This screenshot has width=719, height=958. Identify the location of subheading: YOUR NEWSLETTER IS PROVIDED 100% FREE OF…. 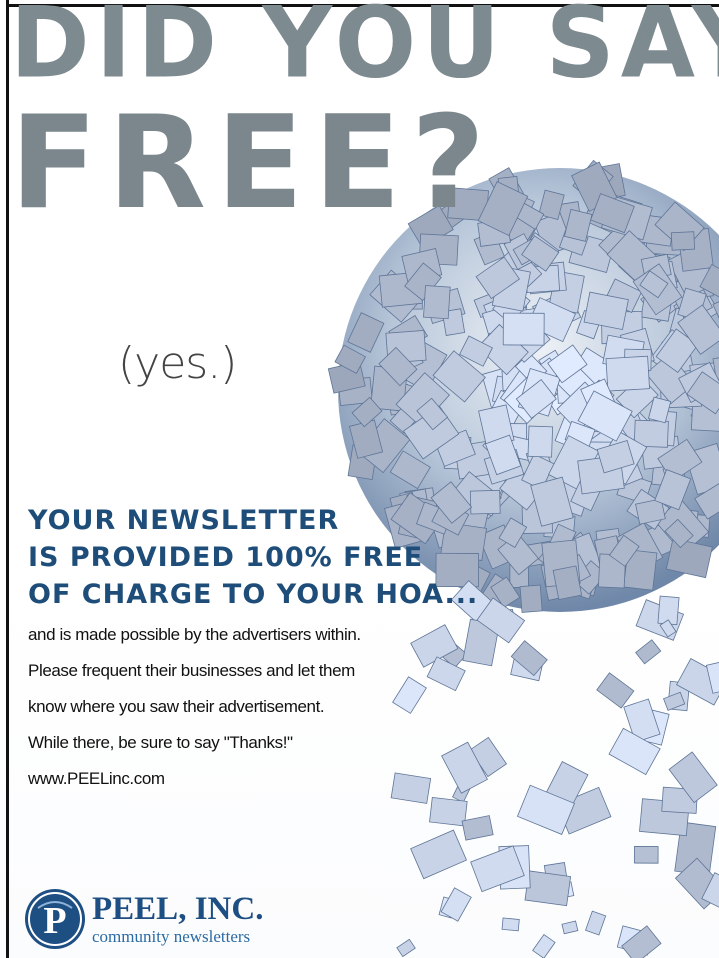
(253, 557).